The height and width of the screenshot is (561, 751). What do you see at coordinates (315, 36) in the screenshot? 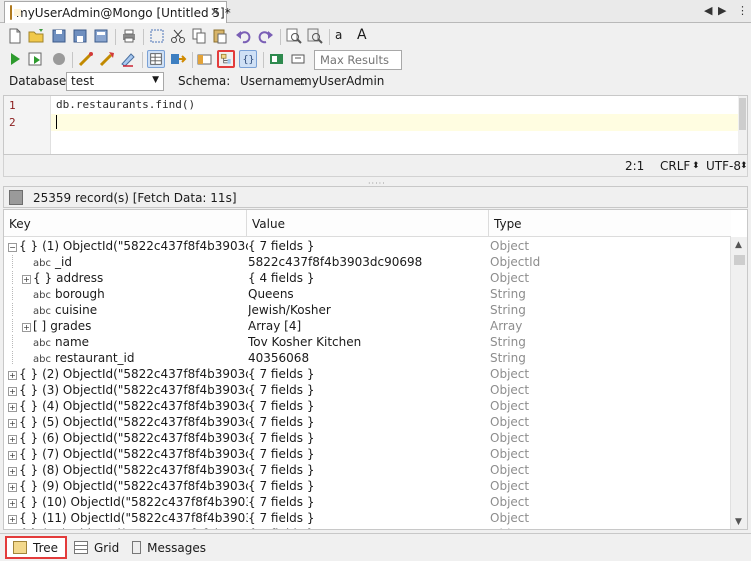
I see `find-replace-icon` at bounding box center [315, 36].